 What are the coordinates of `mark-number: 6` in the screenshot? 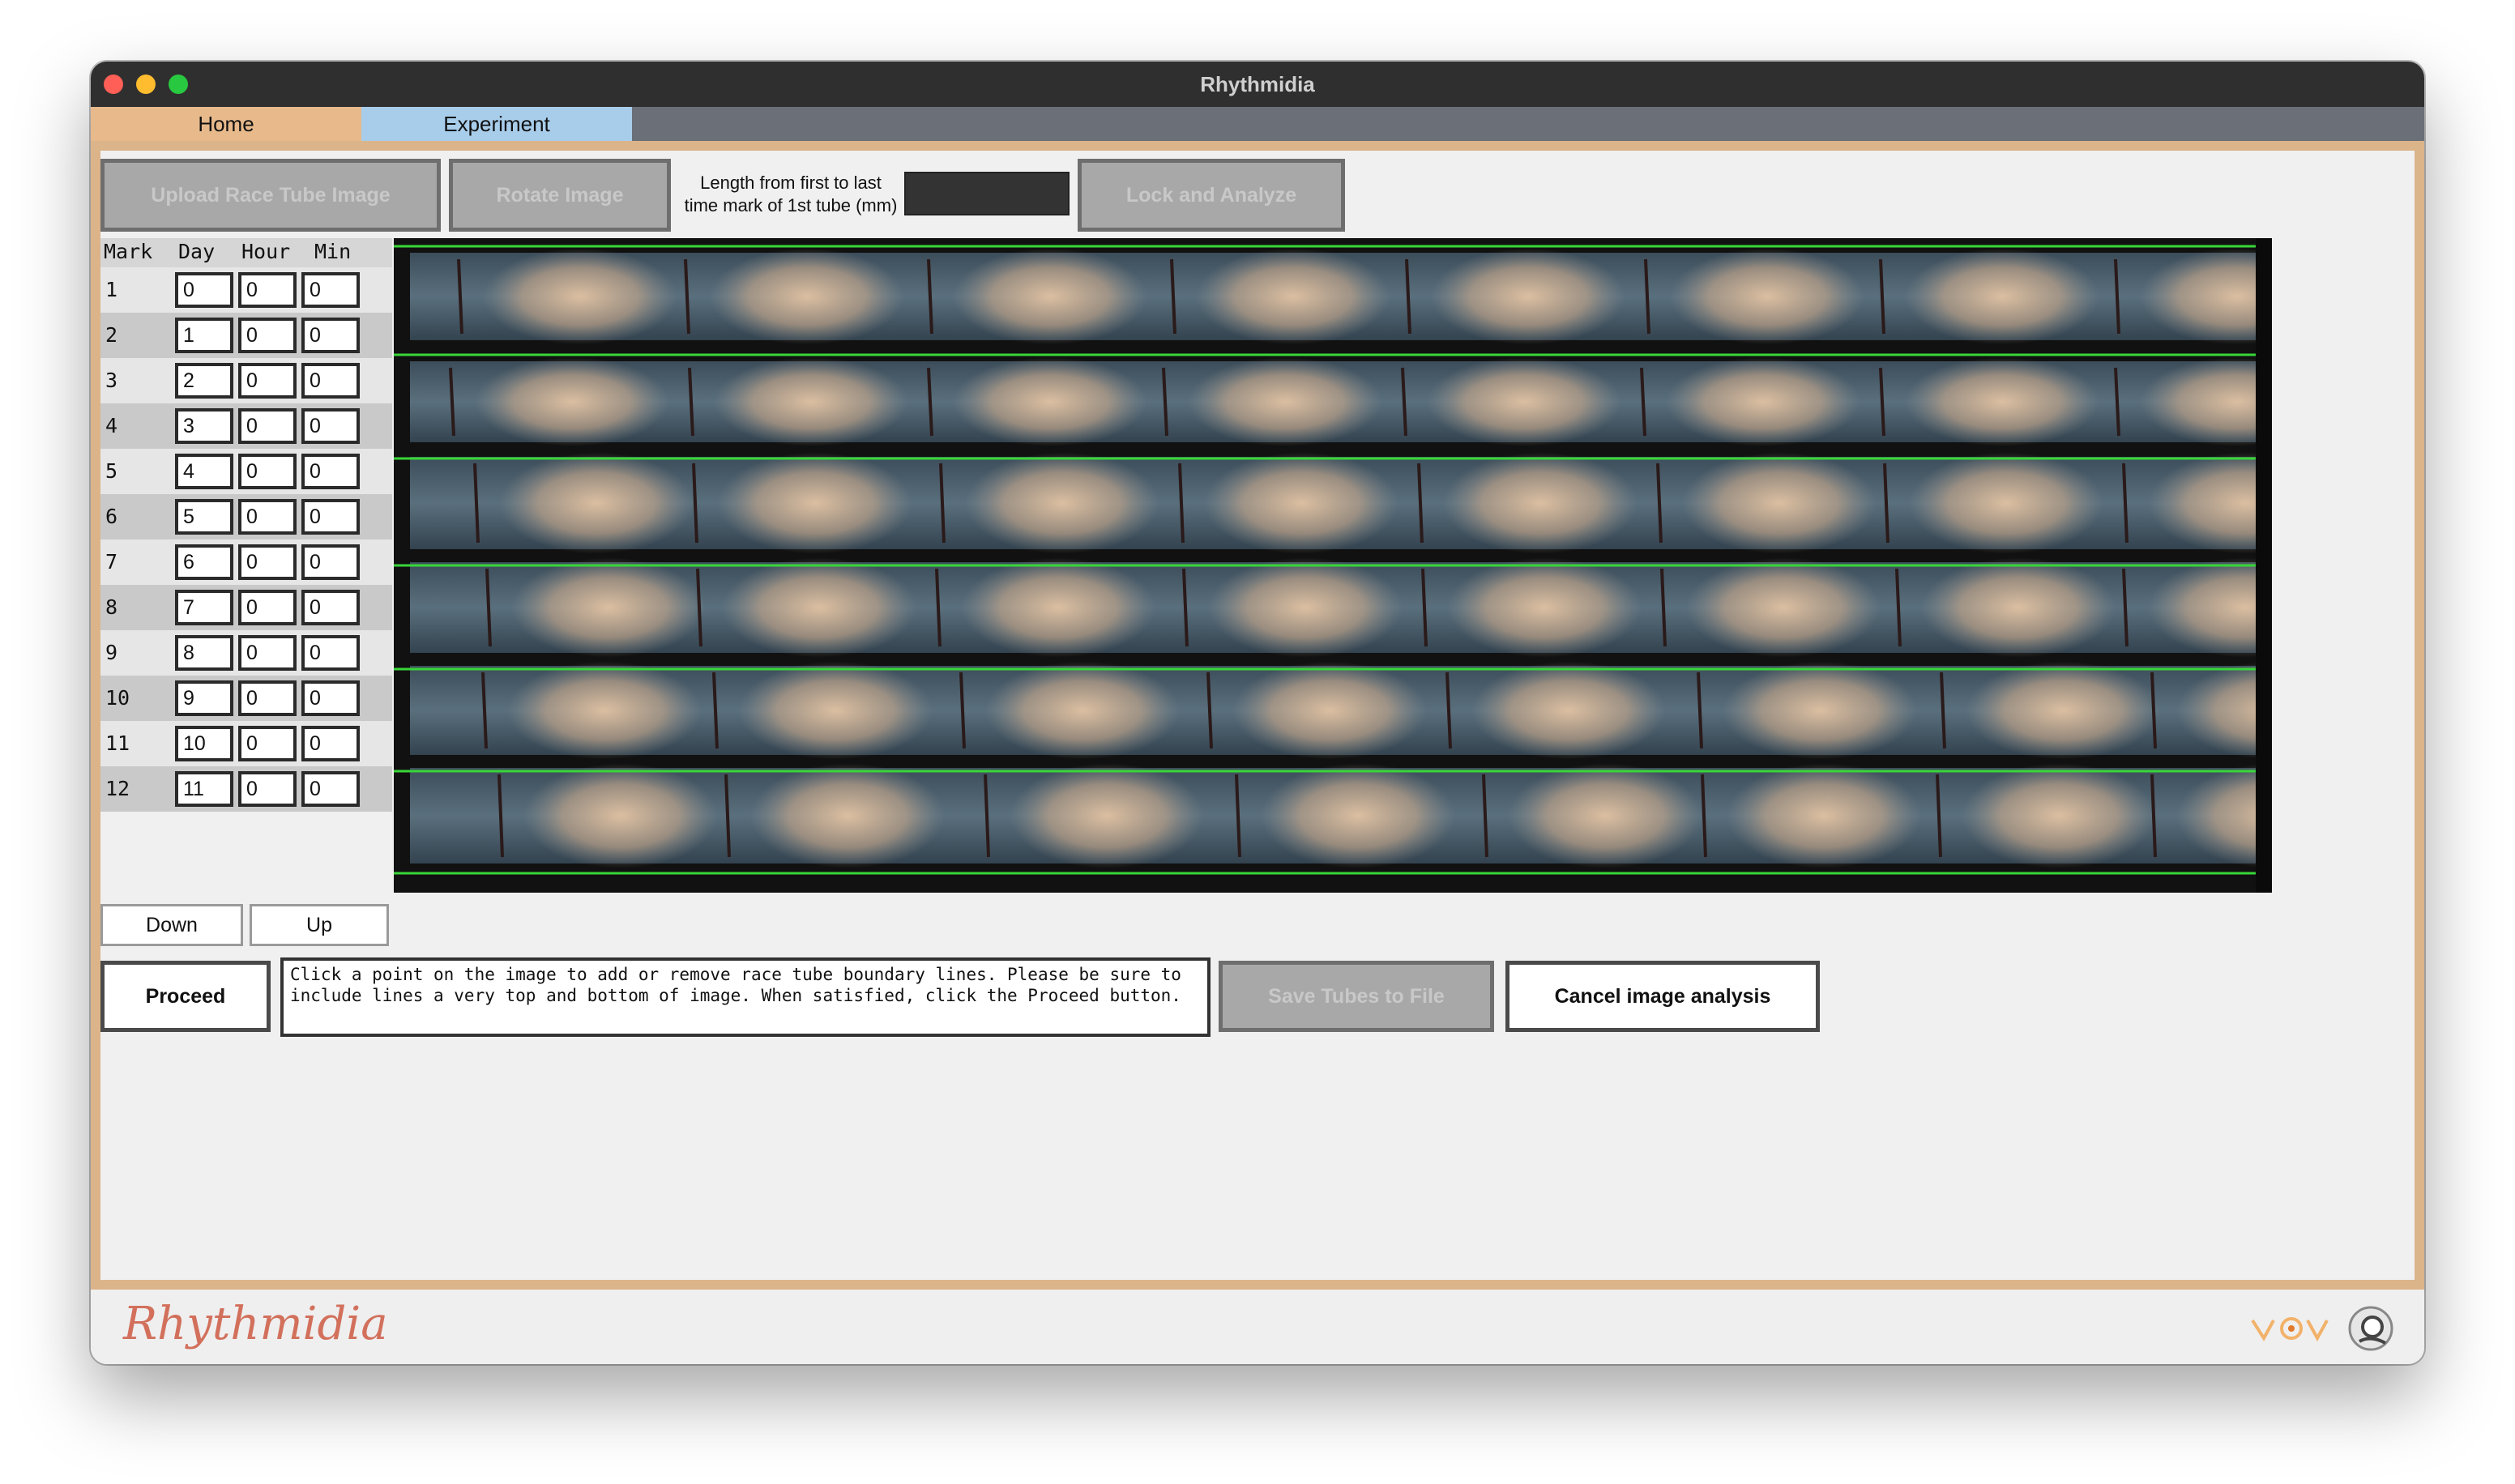 It's located at (111, 516).